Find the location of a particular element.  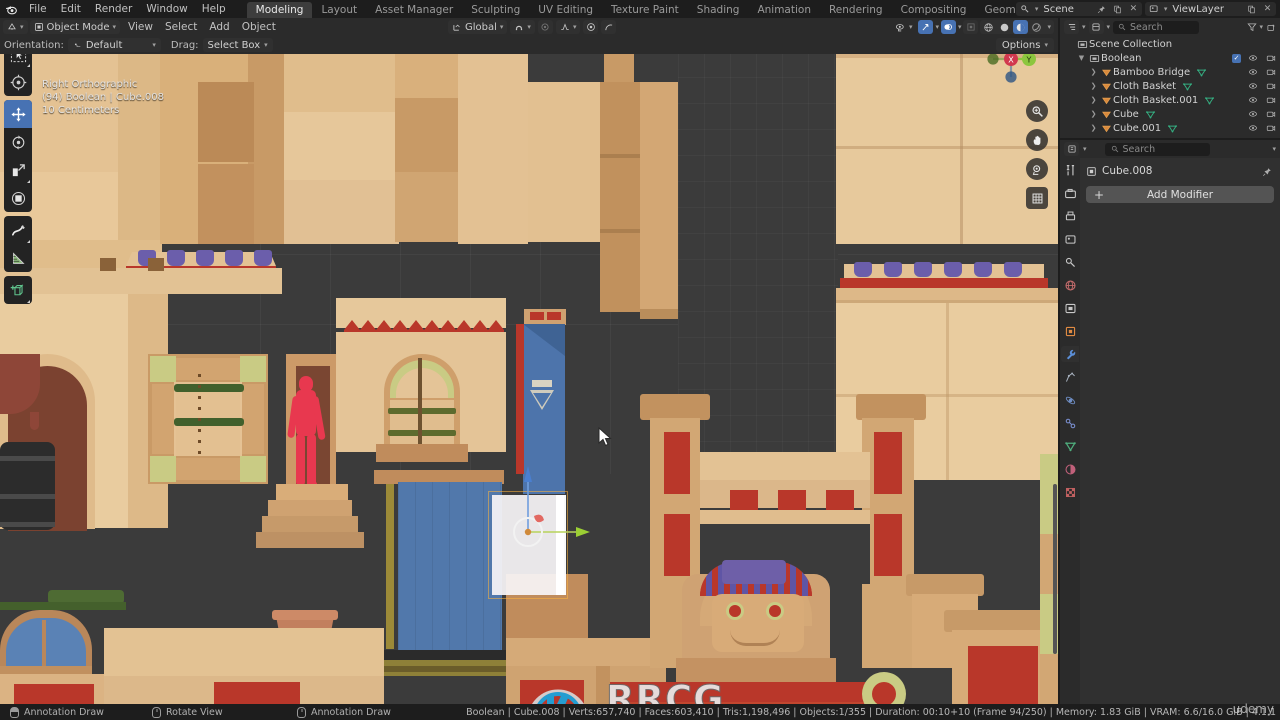

constraints-tab is located at coordinates (1070, 423).